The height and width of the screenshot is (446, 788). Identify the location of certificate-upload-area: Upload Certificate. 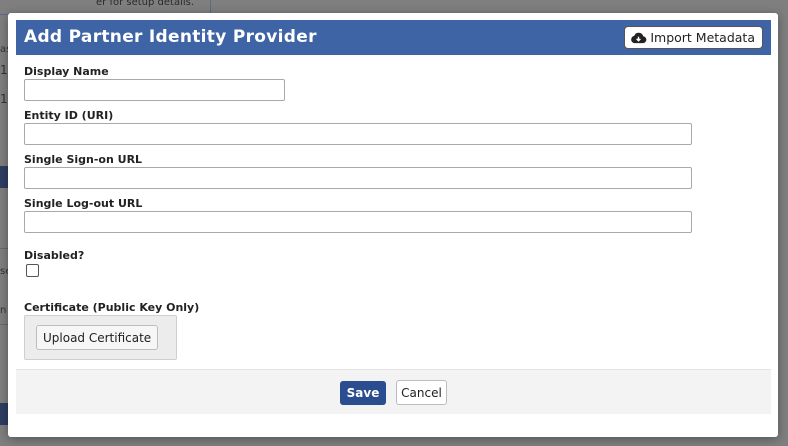
(100, 337).